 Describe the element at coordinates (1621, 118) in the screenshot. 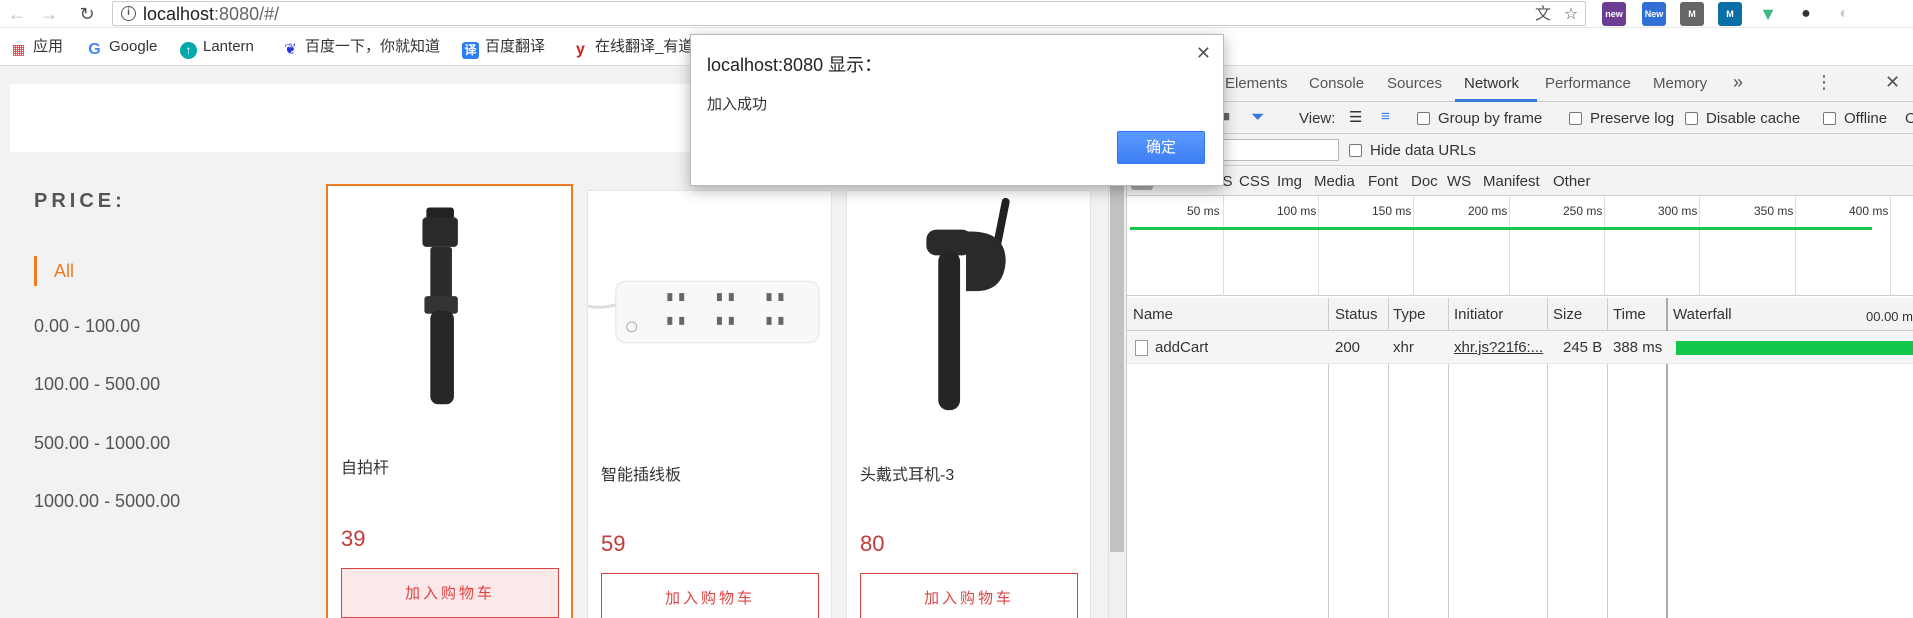

I see `preserve-log-checkbox: Preserve log` at that location.